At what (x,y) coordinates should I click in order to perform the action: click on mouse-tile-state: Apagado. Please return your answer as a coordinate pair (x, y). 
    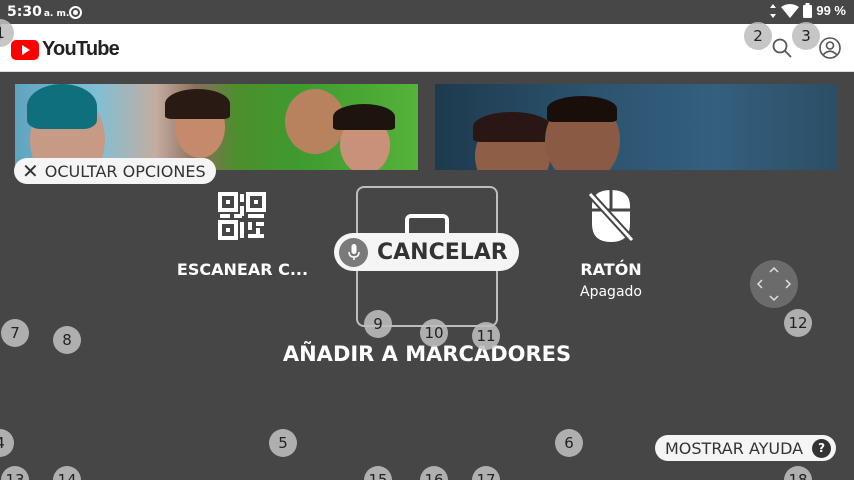
    Looking at the image, I should click on (611, 292).